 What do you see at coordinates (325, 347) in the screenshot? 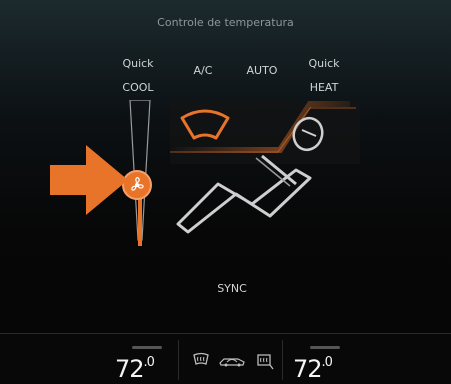
I see `passenger-temp-indicator` at bounding box center [325, 347].